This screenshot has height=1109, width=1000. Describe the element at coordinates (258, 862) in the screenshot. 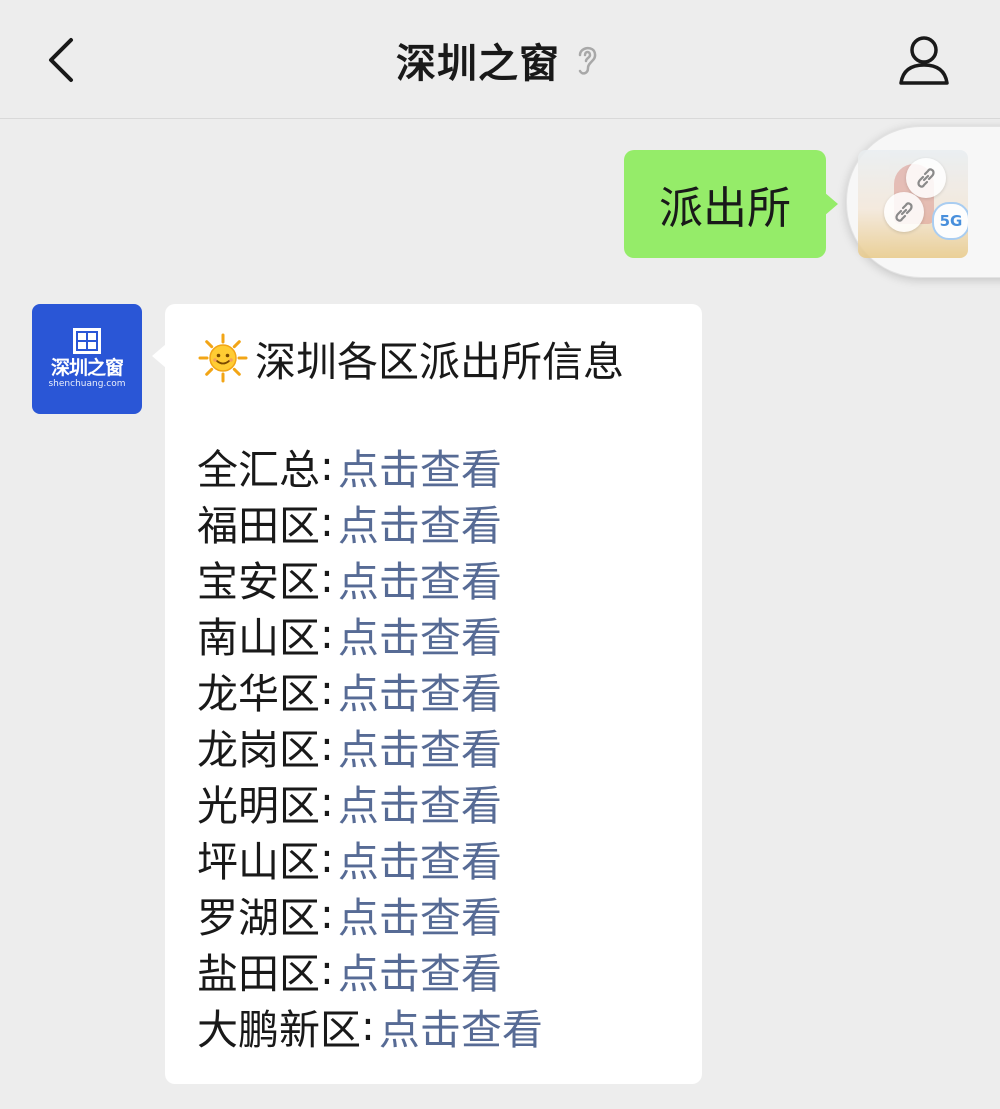

I see `district-name: 坪山区` at that location.